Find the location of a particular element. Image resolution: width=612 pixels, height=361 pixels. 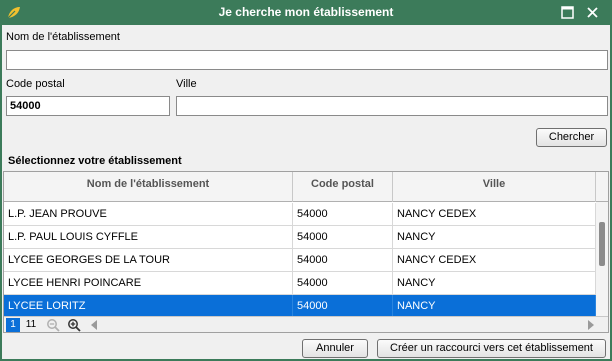

postal-code-input is located at coordinates (88, 106).